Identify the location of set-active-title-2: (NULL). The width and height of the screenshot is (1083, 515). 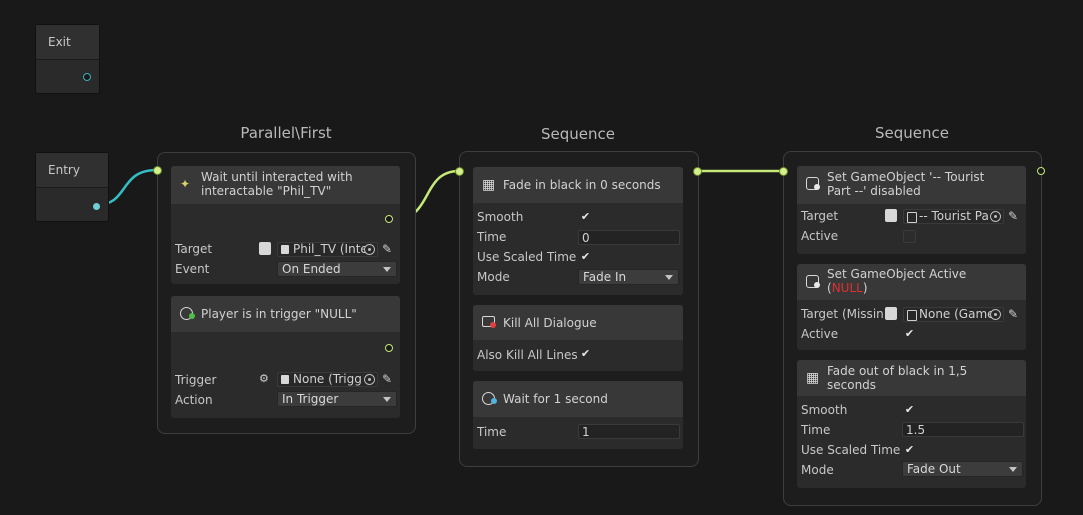
(847, 288).